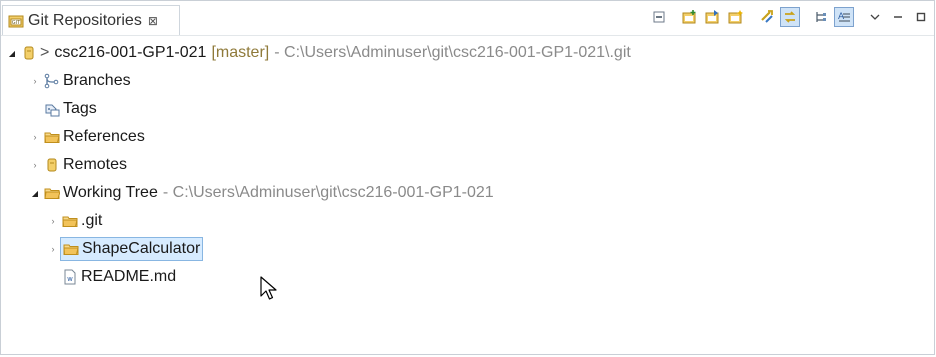  Describe the element at coordinates (52, 193) in the screenshot. I see `open-folder-icon` at that location.